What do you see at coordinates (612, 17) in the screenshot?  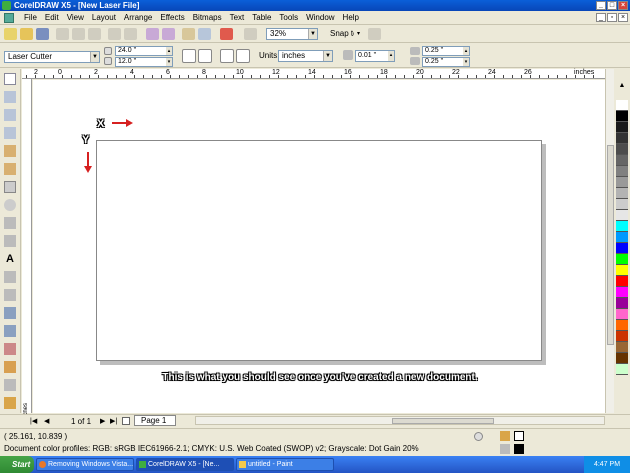 I see `doc-restore-button: ▫` at bounding box center [612, 17].